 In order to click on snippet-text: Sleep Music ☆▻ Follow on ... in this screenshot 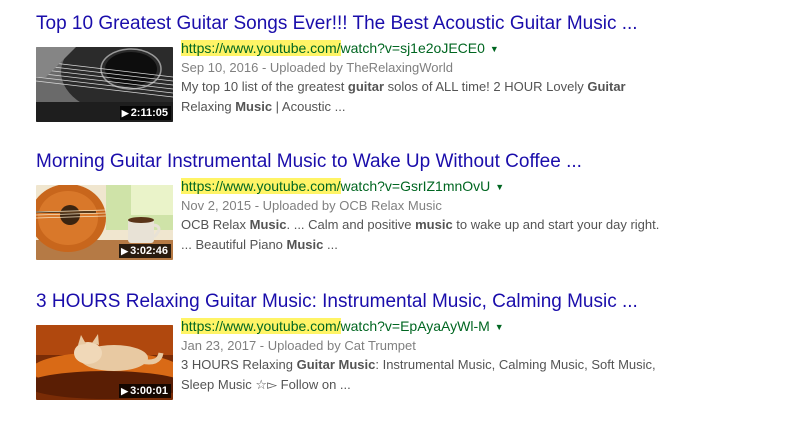, I will do `click(266, 384)`.